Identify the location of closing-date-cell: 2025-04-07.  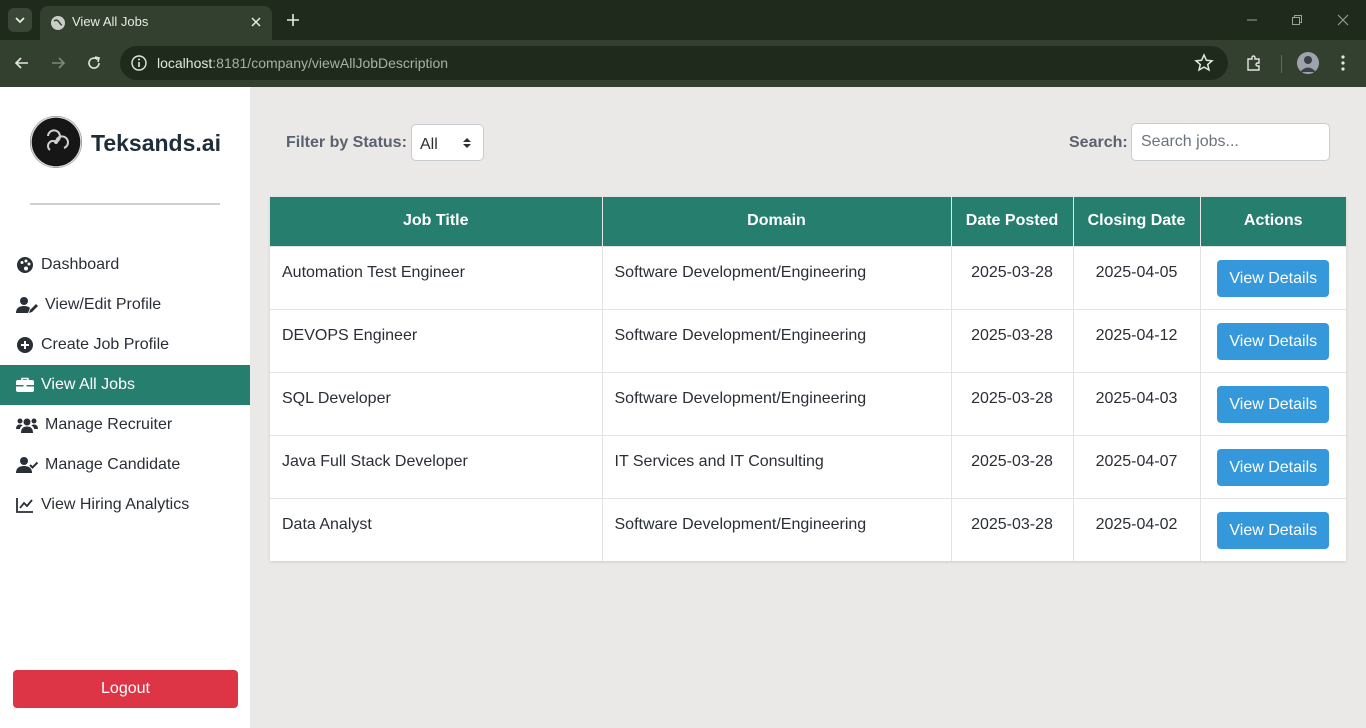
(1137, 466).